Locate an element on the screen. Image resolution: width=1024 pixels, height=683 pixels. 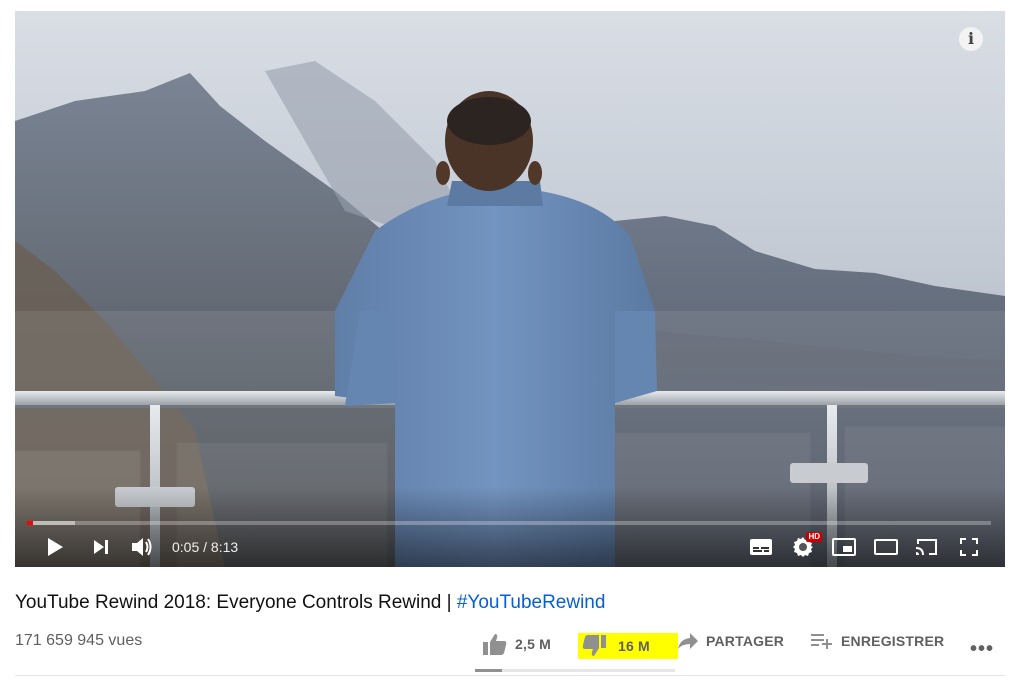
fullscreen-icon is located at coordinates (969, 547).